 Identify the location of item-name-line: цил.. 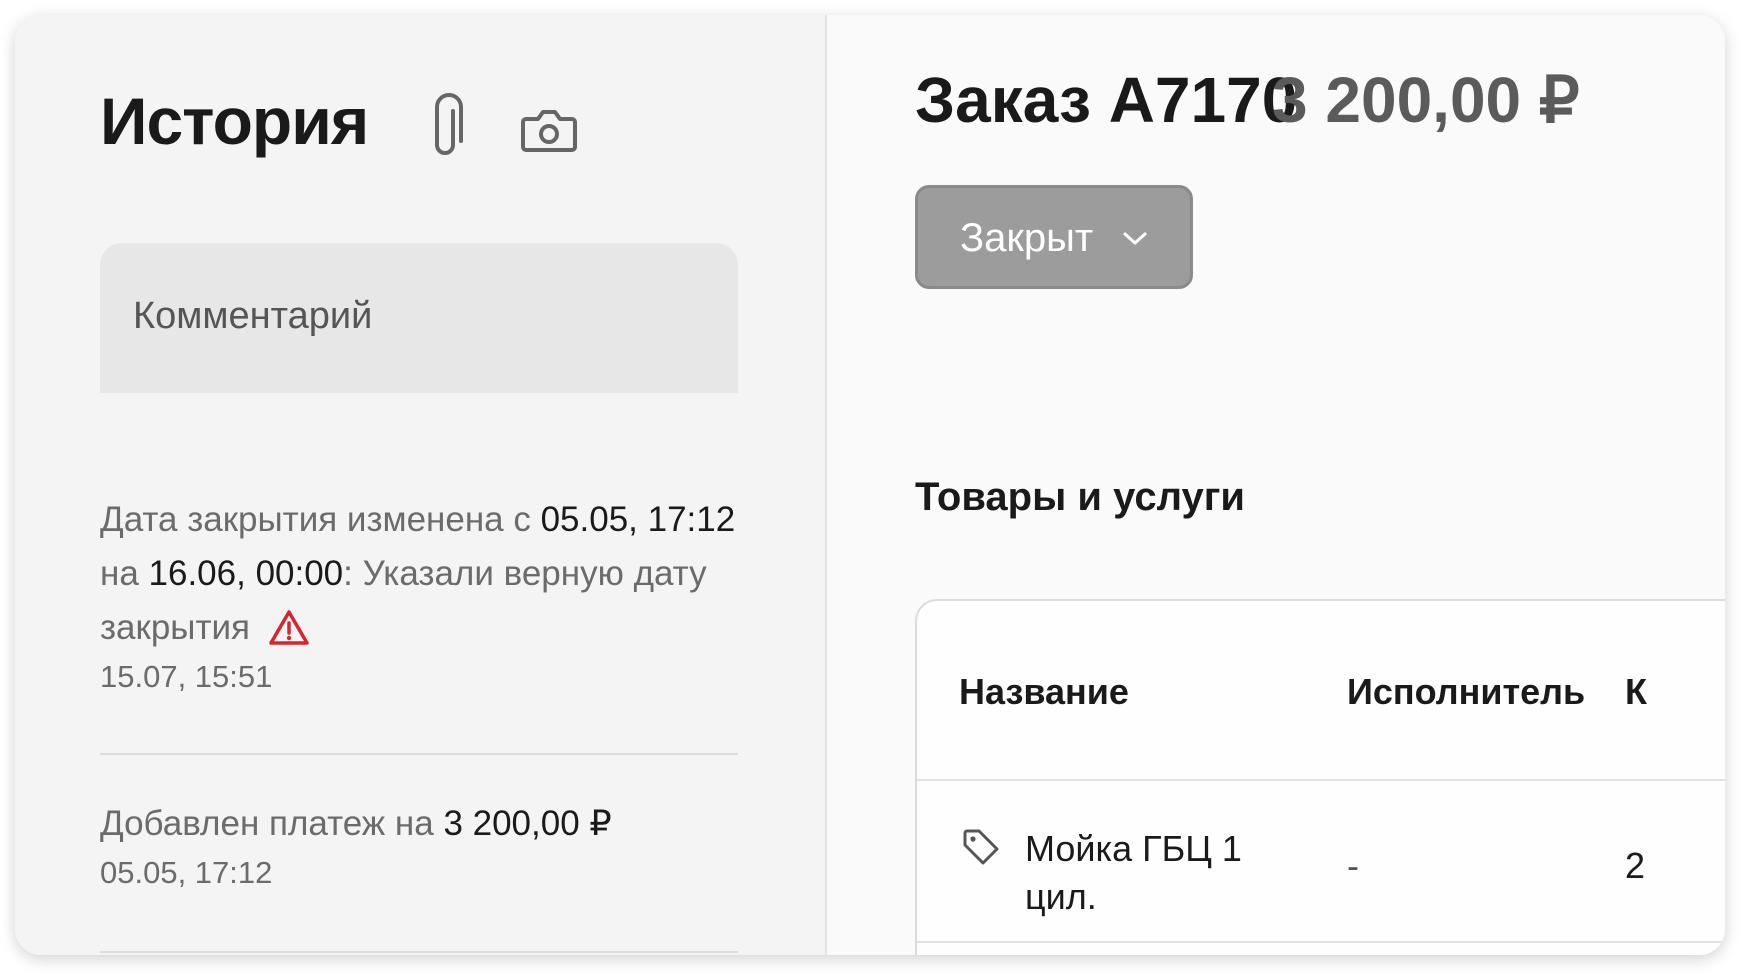
(1061, 896).